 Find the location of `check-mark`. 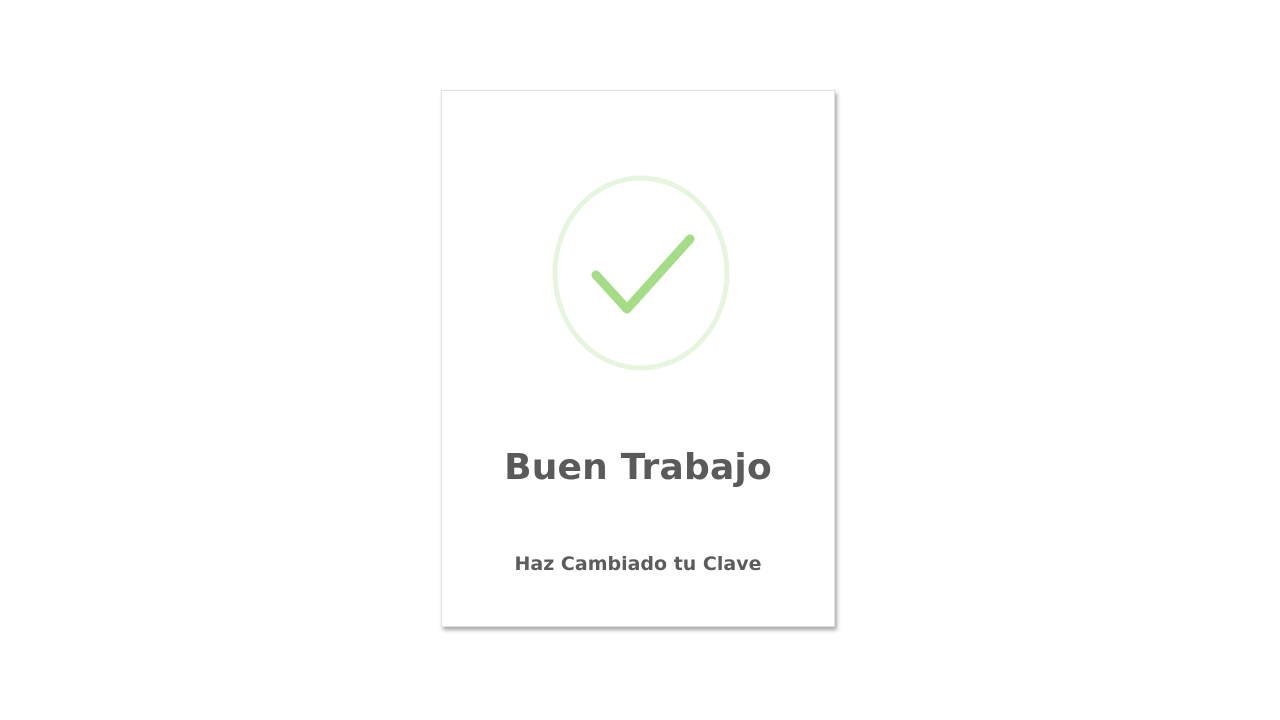

check-mark is located at coordinates (643, 274).